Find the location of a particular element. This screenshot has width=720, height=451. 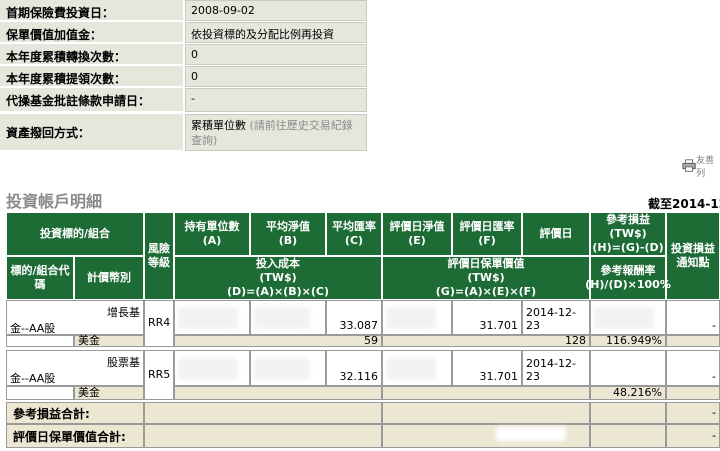

row2-avg-nav is located at coordinates (288, 368).